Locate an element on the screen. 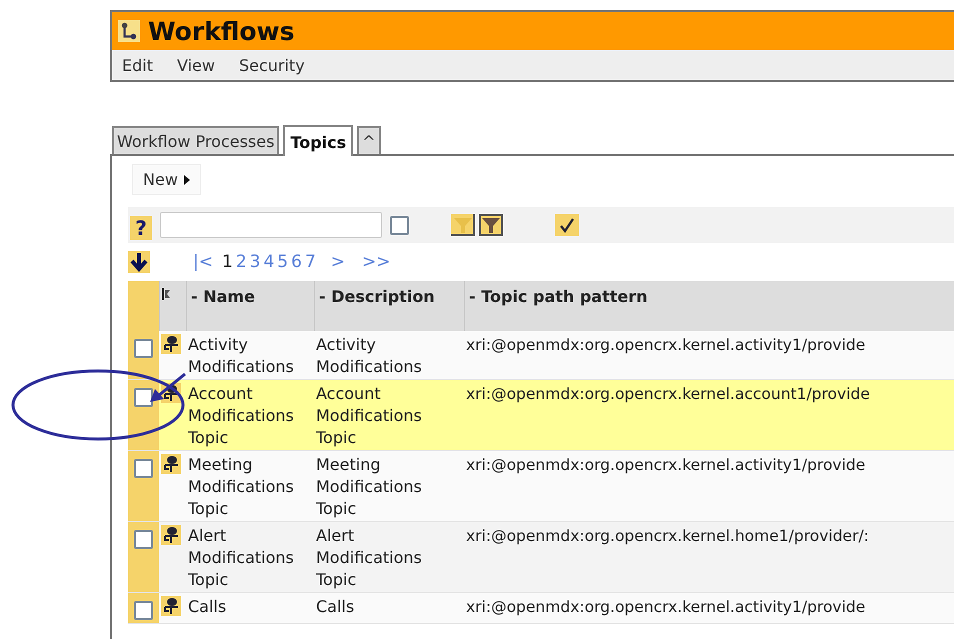 Image resolution: width=954 pixels, height=639 pixels. next-page-link: > is located at coordinates (338, 262).